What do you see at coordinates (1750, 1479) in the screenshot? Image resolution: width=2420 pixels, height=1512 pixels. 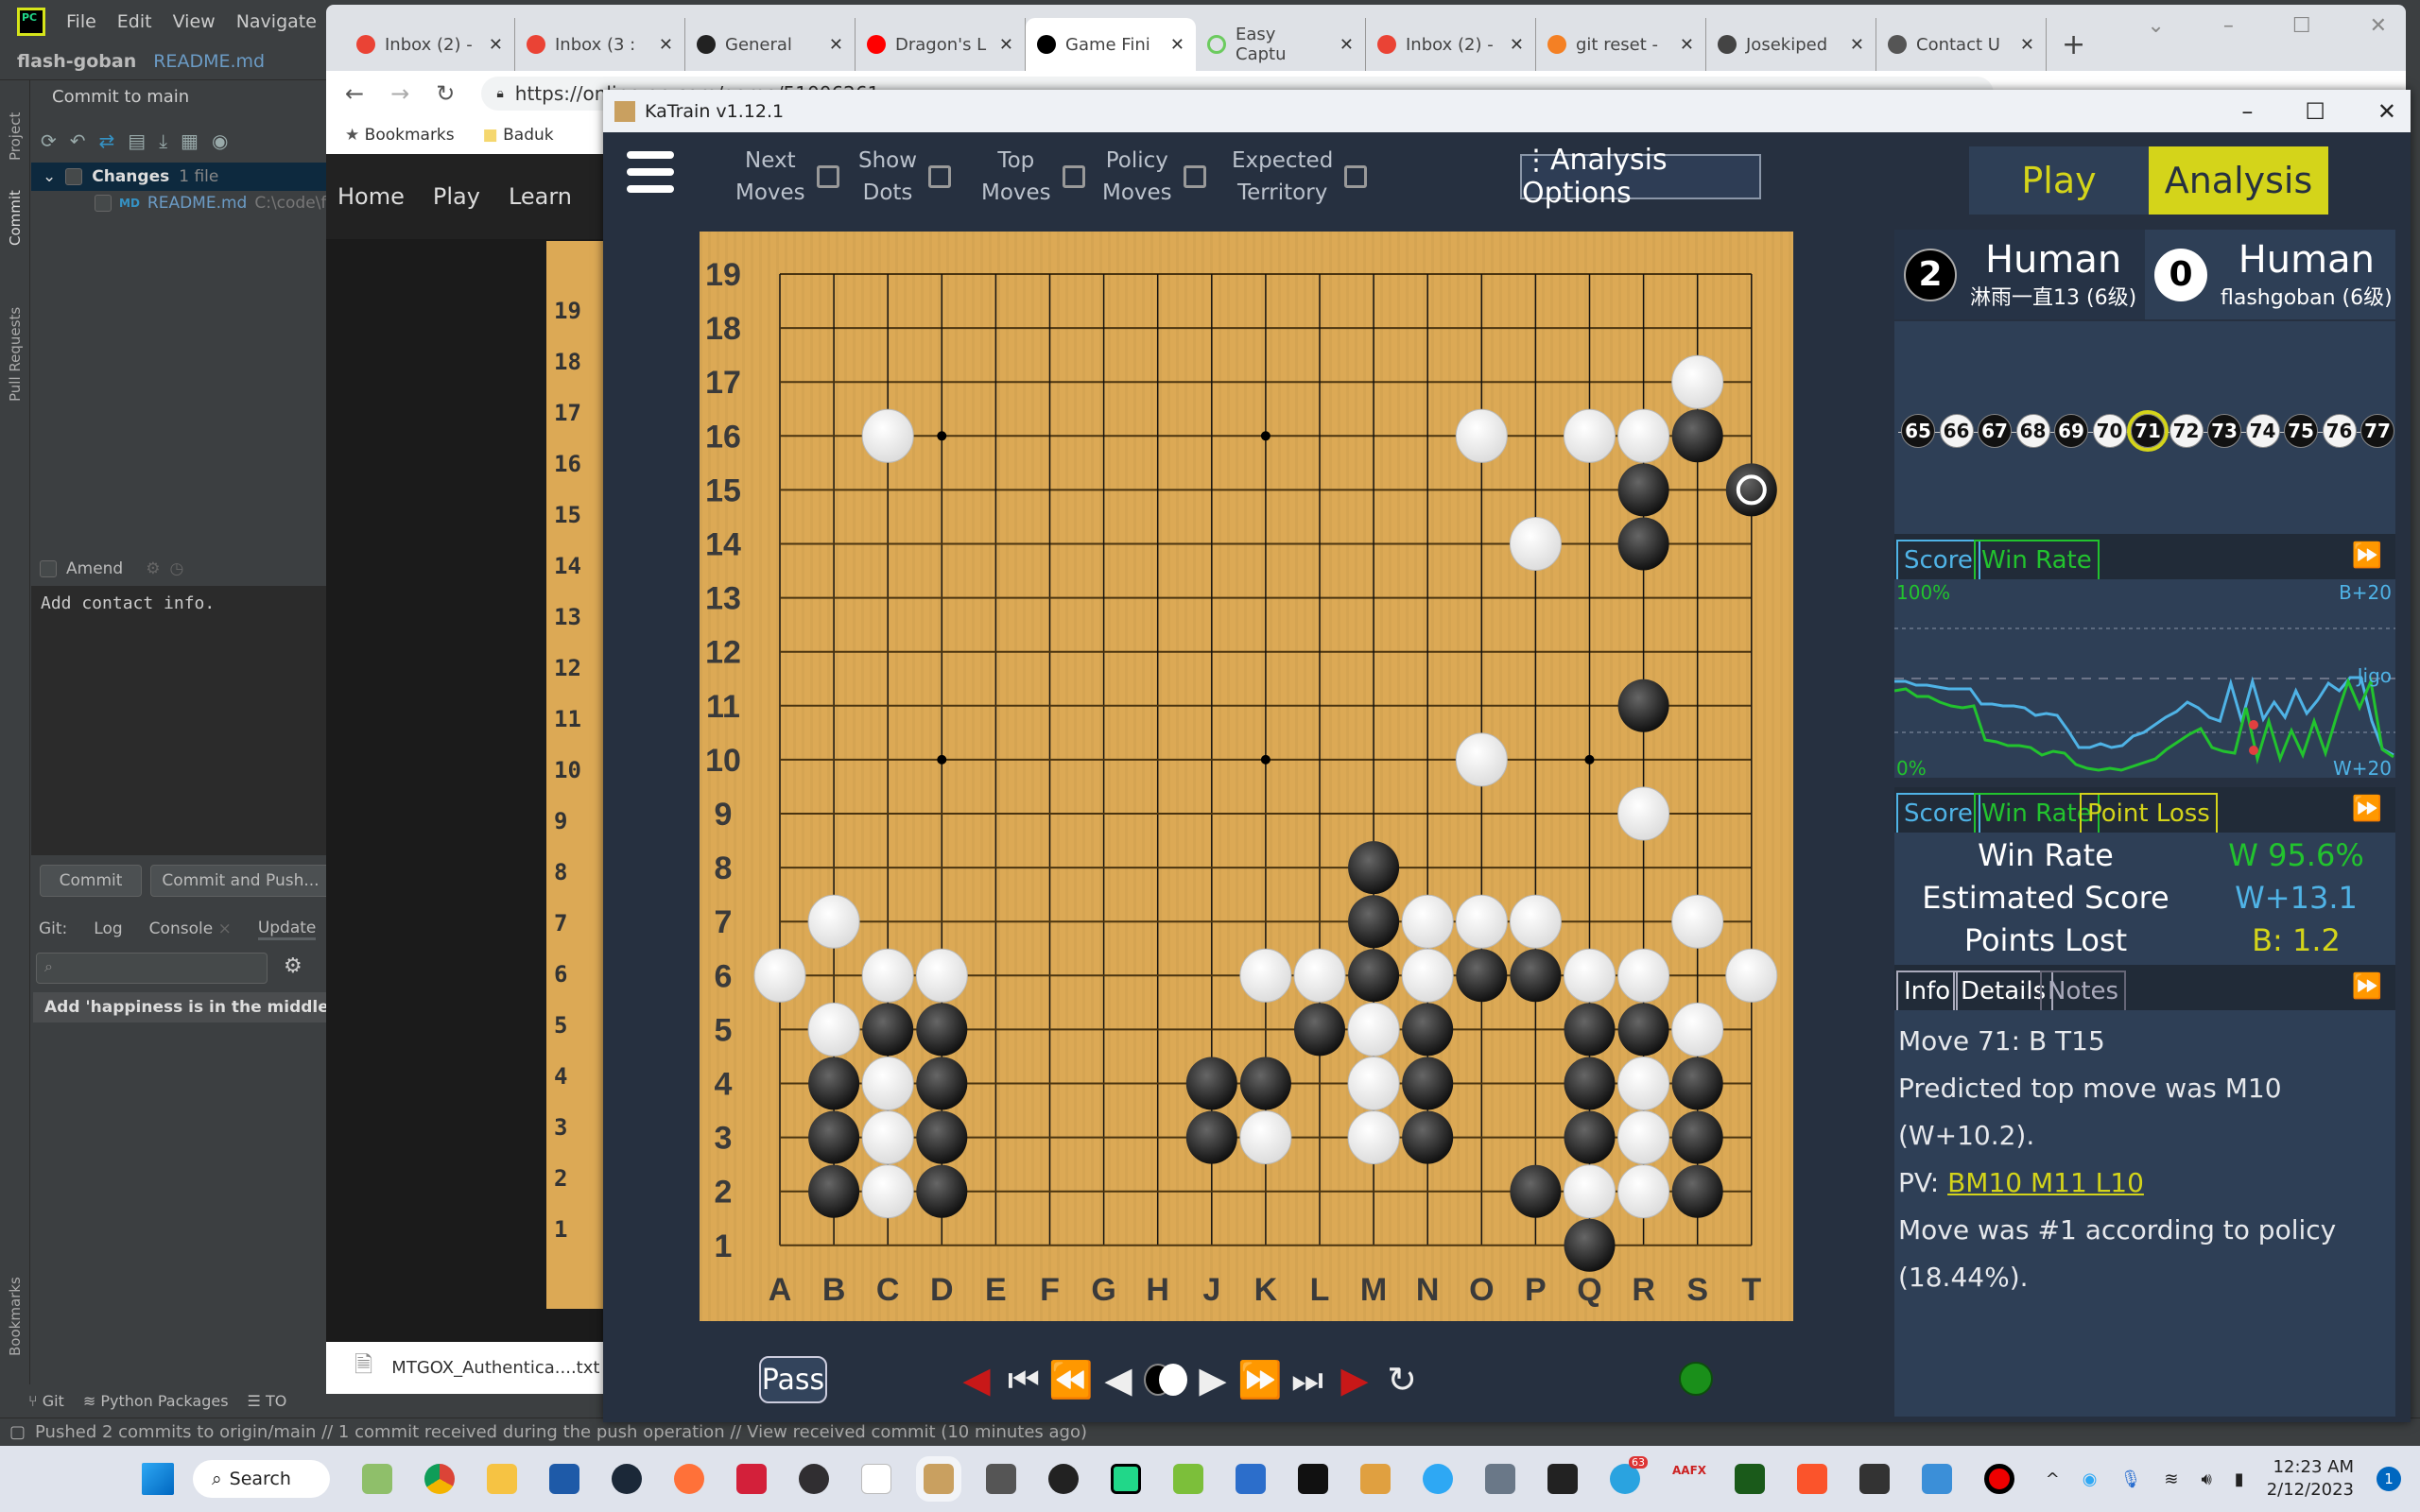 I see `app-green-icon` at bounding box center [1750, 1479].